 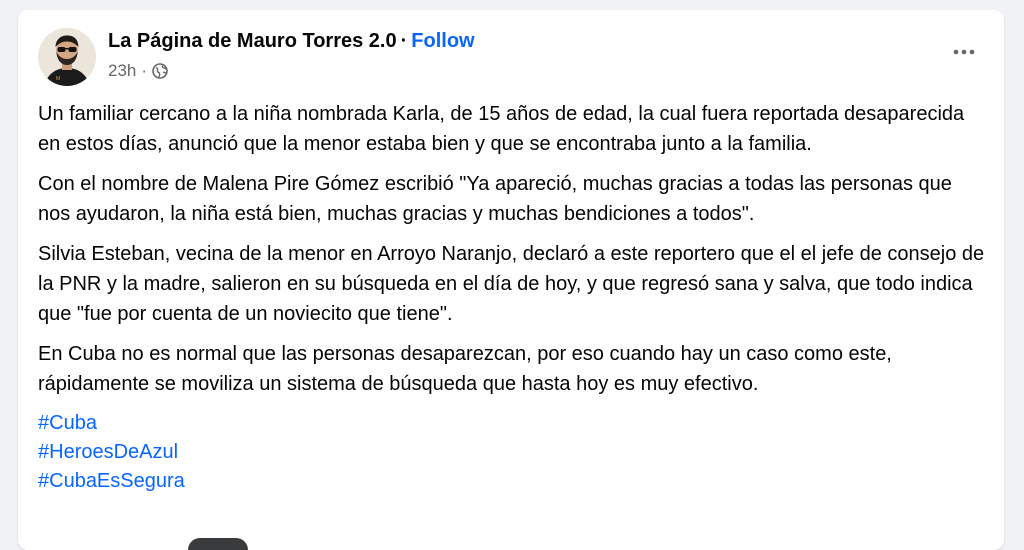 I want to click on post-header: La Página de Mauro Torres 2.0 · Follow, so click(x=291, y=41).